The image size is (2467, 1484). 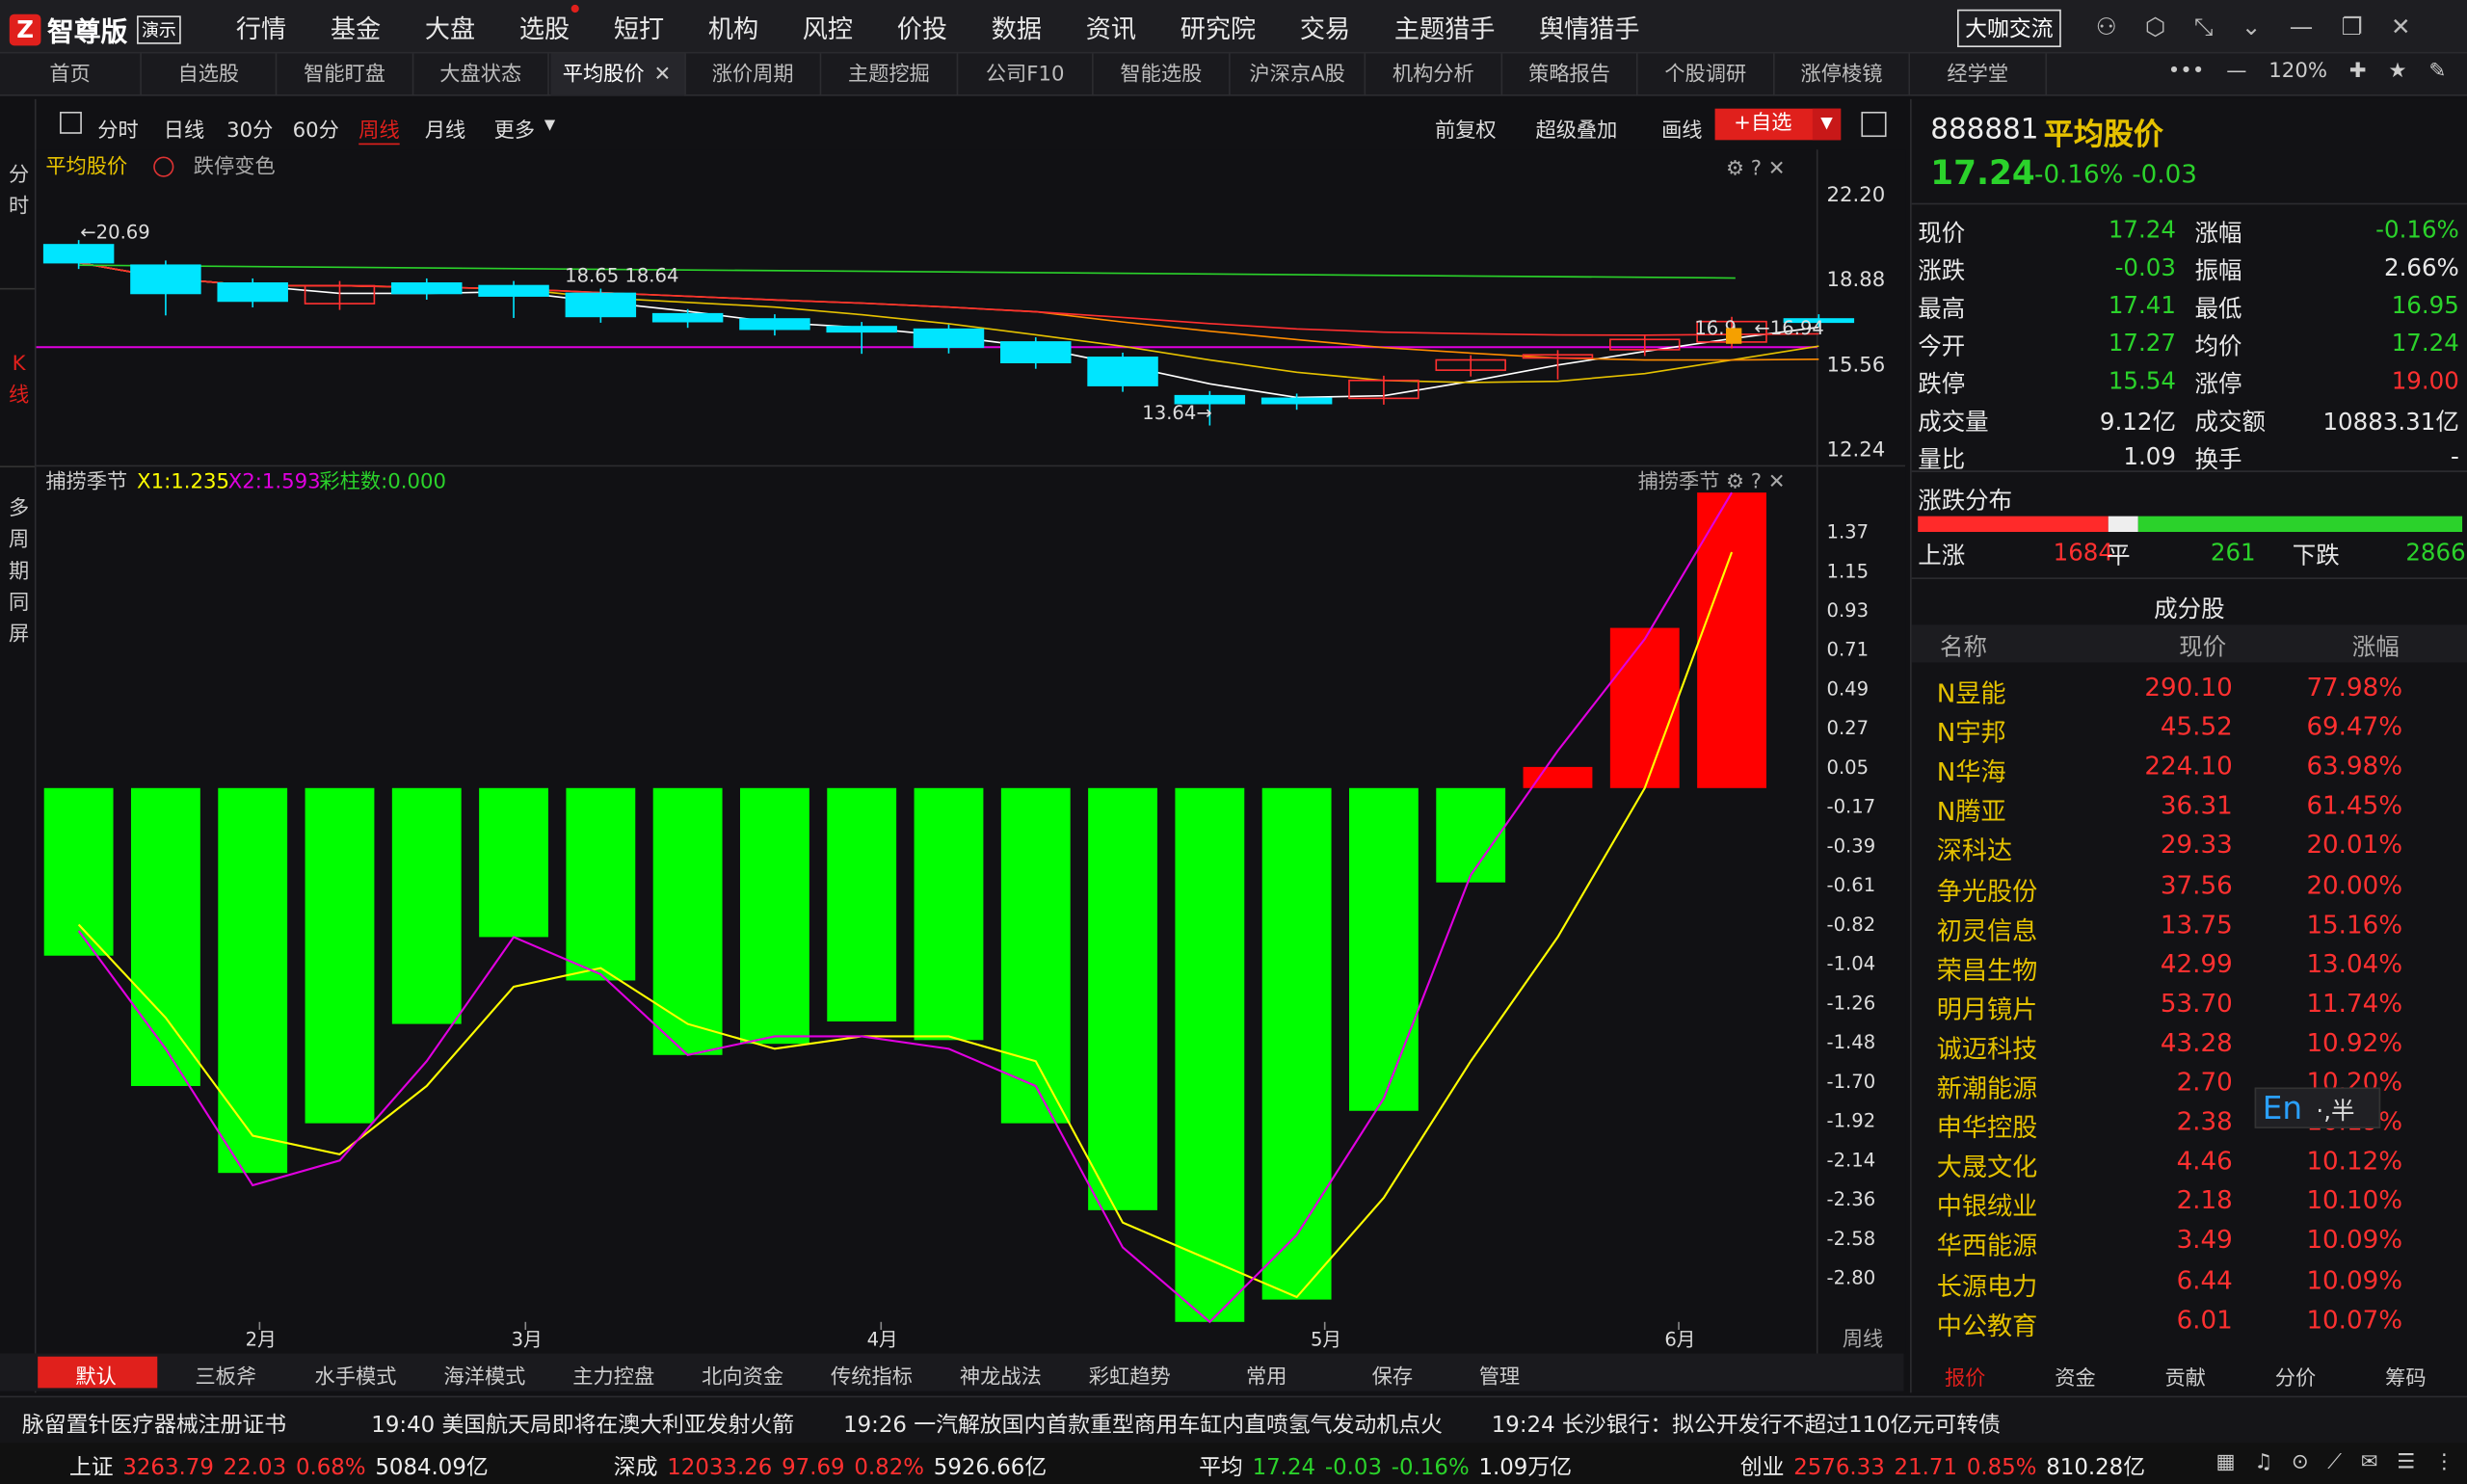 I want to click on col-name: 名称, so click(x=1963, y=645).